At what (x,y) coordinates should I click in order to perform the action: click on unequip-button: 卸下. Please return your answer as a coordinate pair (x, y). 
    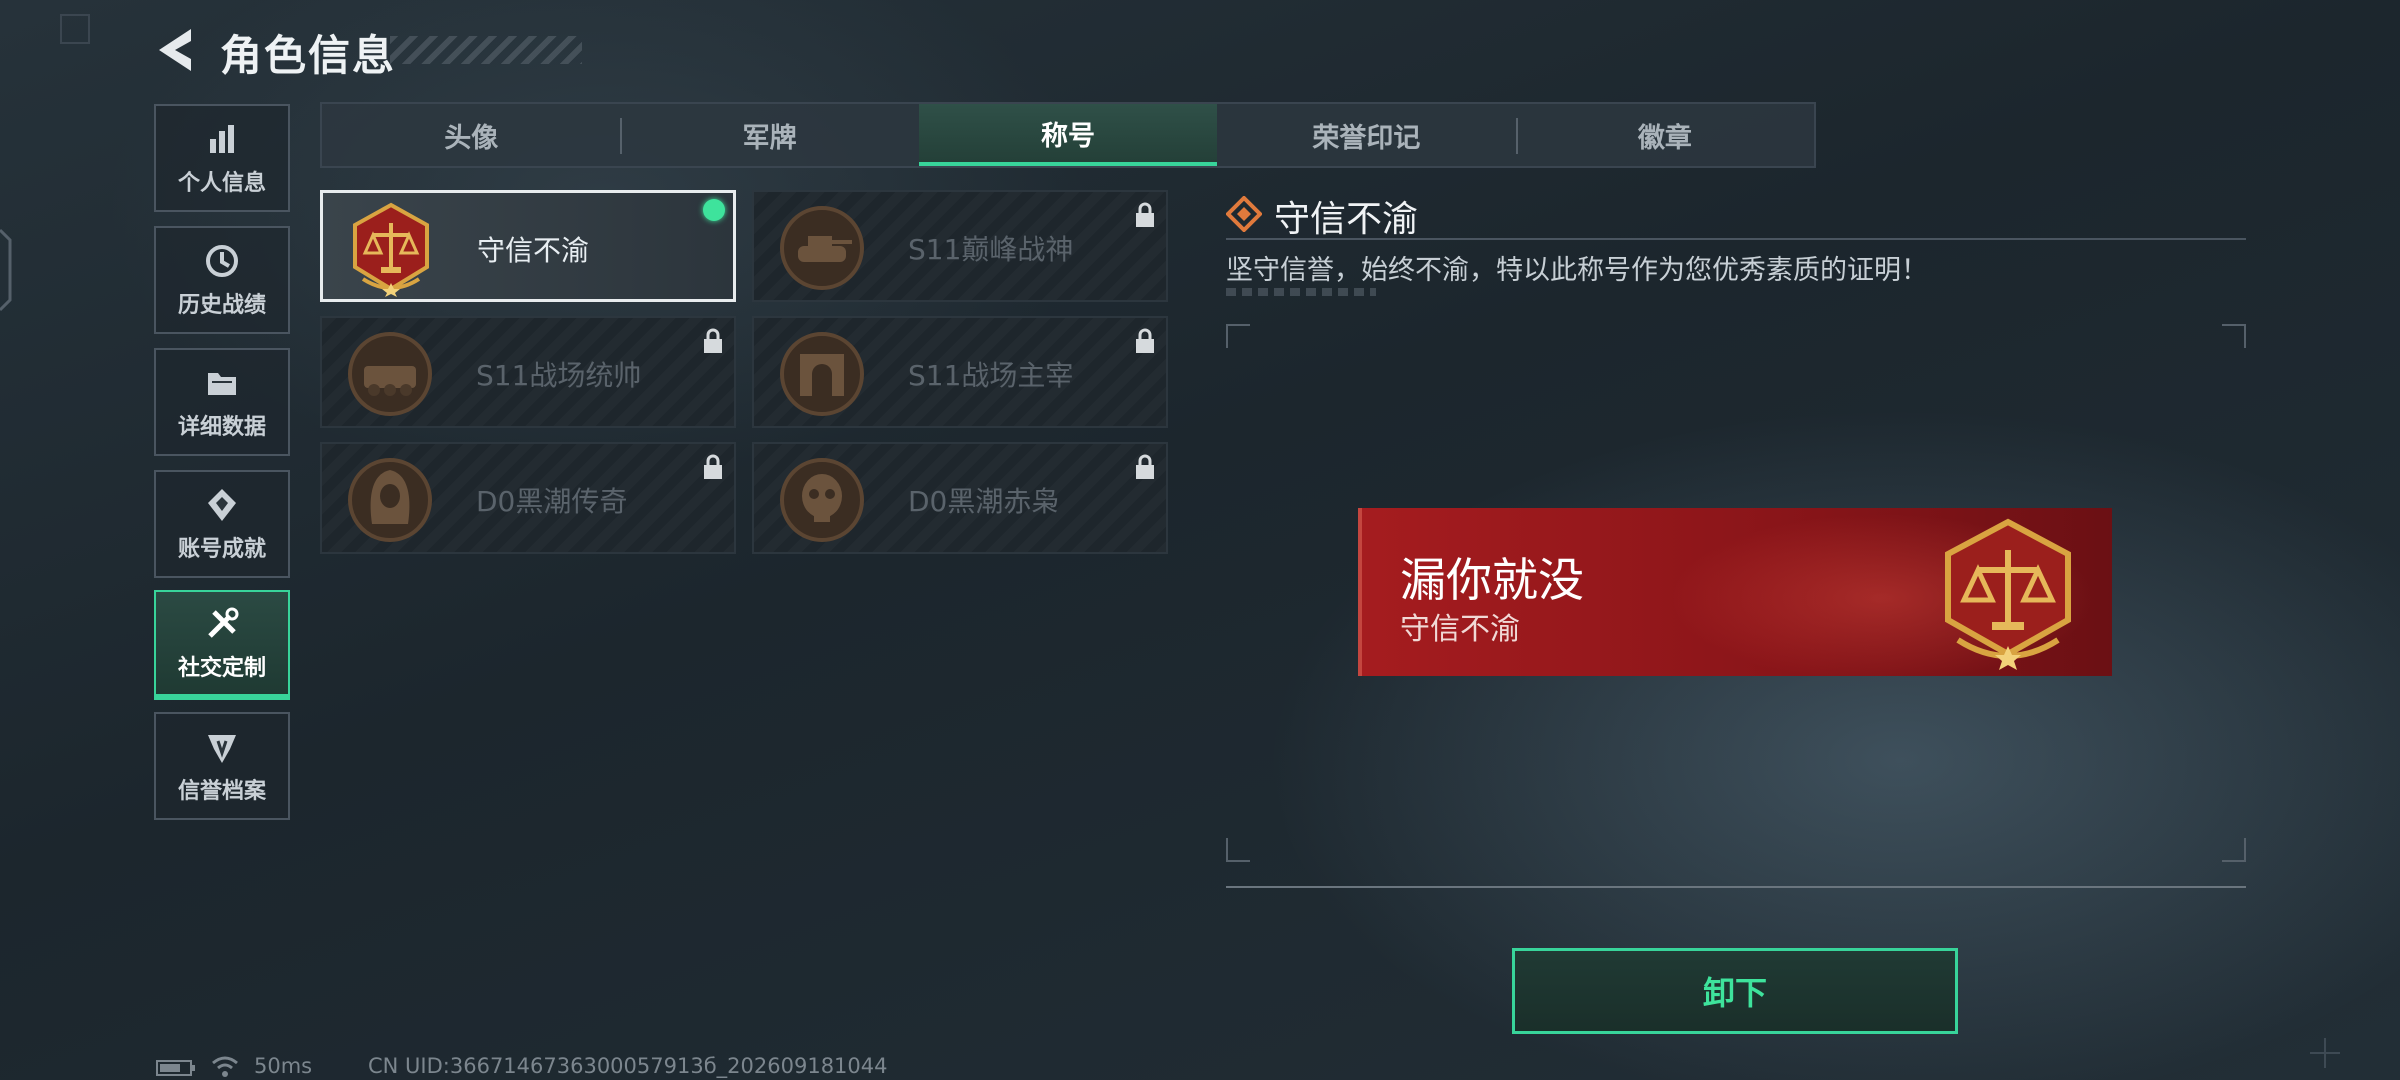
    Looking at the image, I should click on (1735, 991).